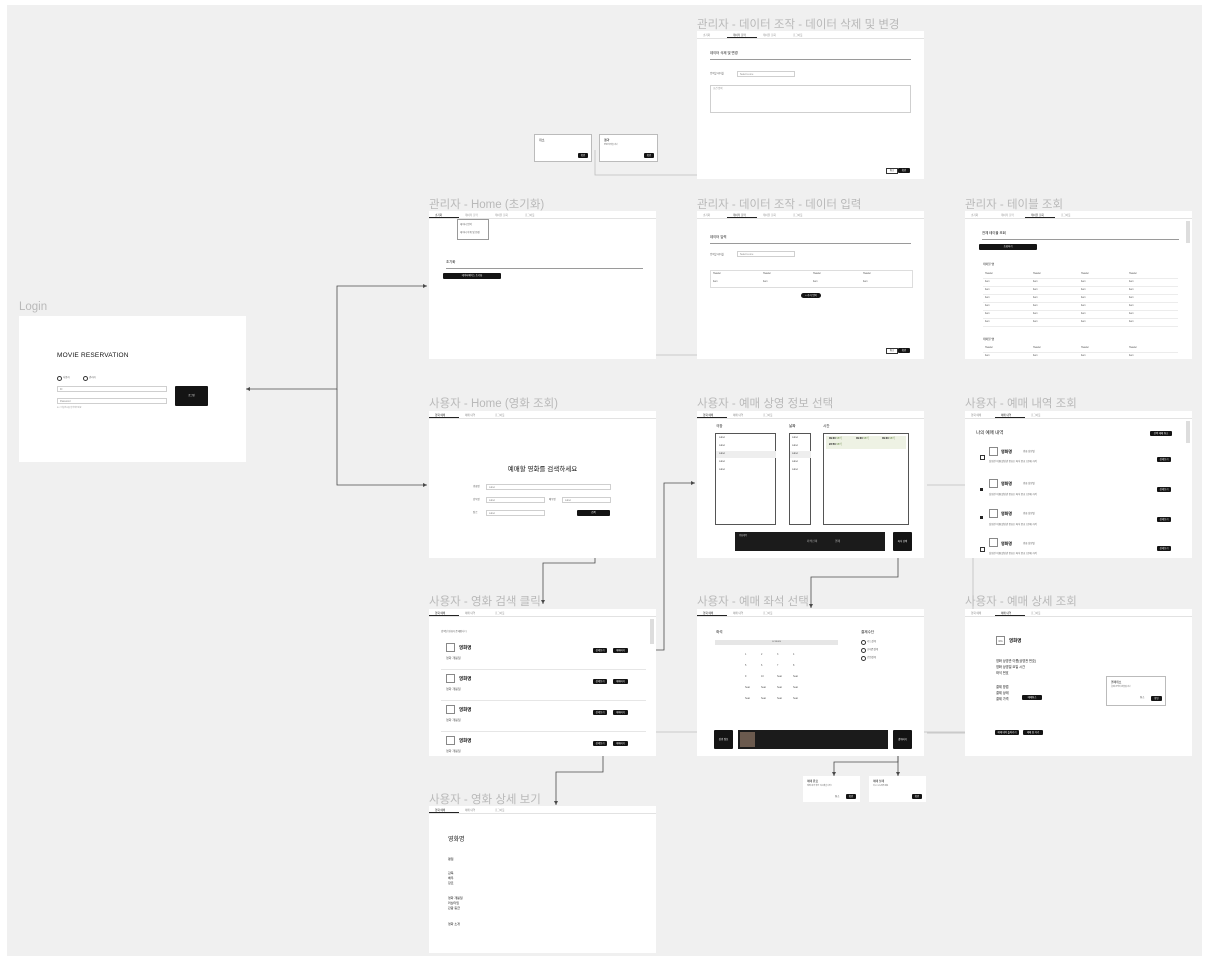  What do you see at coordinates (863, 642) in the screenshot?
I see `radio-card` at bounding box center [863, 642].